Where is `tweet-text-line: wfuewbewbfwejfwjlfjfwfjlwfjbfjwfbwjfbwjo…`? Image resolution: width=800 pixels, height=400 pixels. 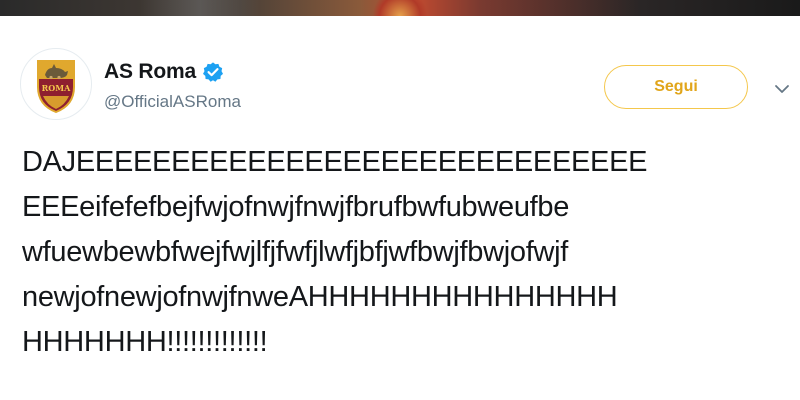
tweet-text-line: wfuewbewbfwejfwjlfjfwfjlwfjbfjwfbwjfbwjo… is located at coordinates (295, 252).